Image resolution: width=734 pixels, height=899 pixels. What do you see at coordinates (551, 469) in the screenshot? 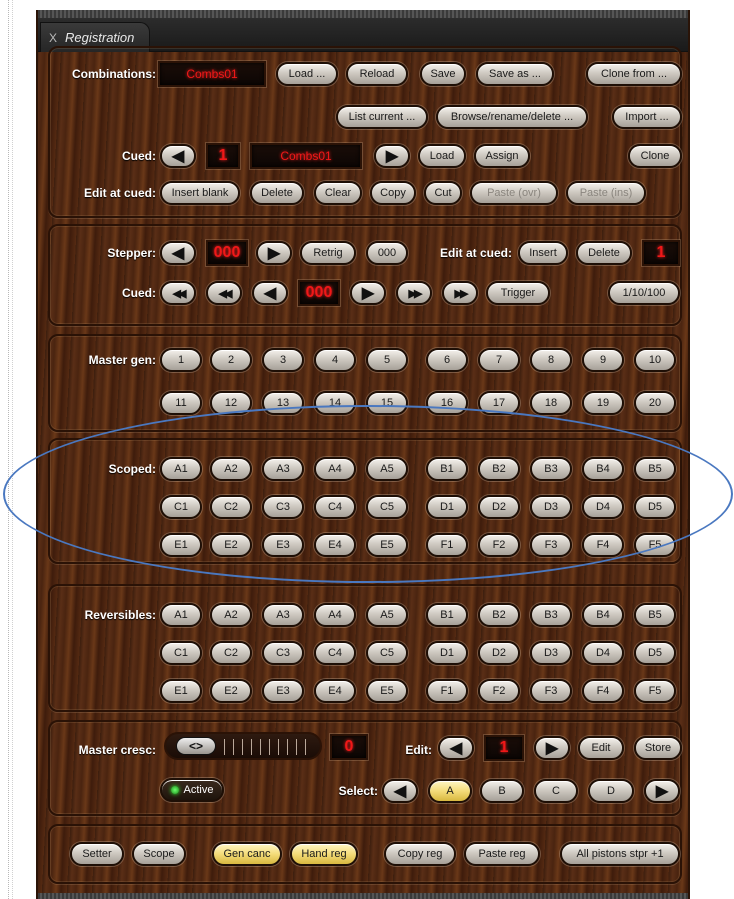
I see `scoped-b3-button: B3` at bounding box center [551, 469].